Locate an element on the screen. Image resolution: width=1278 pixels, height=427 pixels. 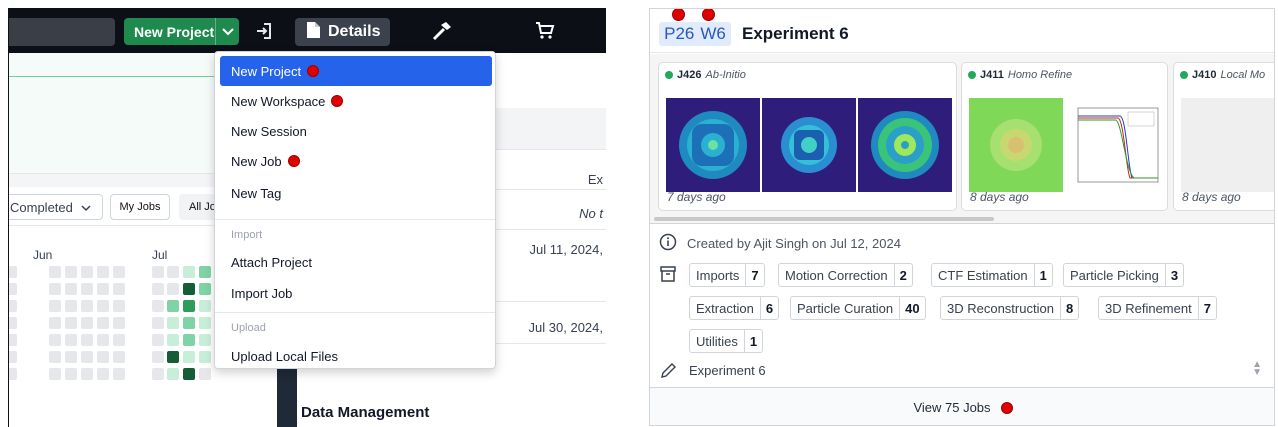
category-tag: Extraction 6 is located at coordinates (734, 308).